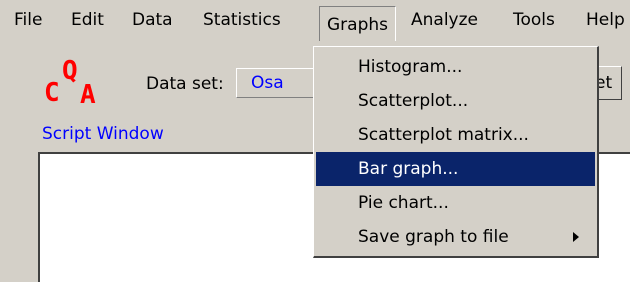  What do you see at coordinates (87, 20) in the screenshot?
I see `menu-edit: Edit` at bounding box center [87, 20].